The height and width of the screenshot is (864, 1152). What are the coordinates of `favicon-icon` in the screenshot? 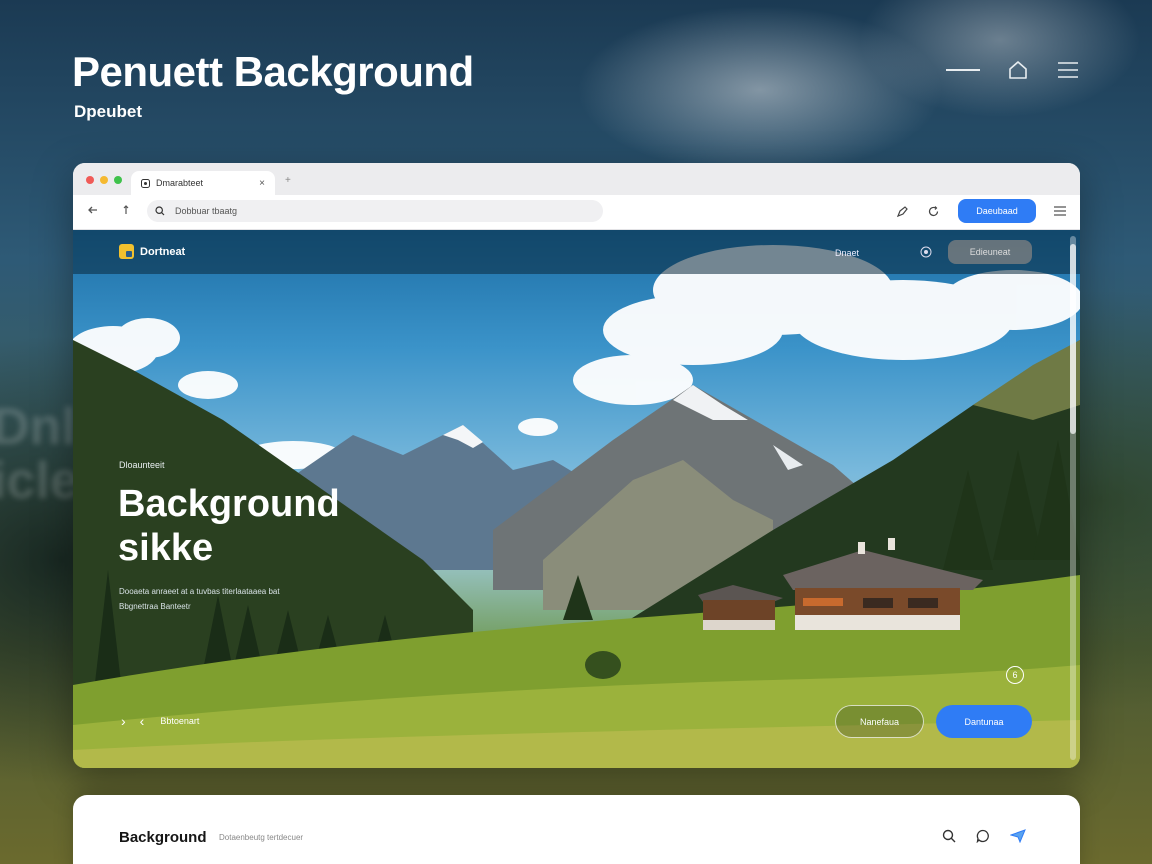 It's located at (145, 183).